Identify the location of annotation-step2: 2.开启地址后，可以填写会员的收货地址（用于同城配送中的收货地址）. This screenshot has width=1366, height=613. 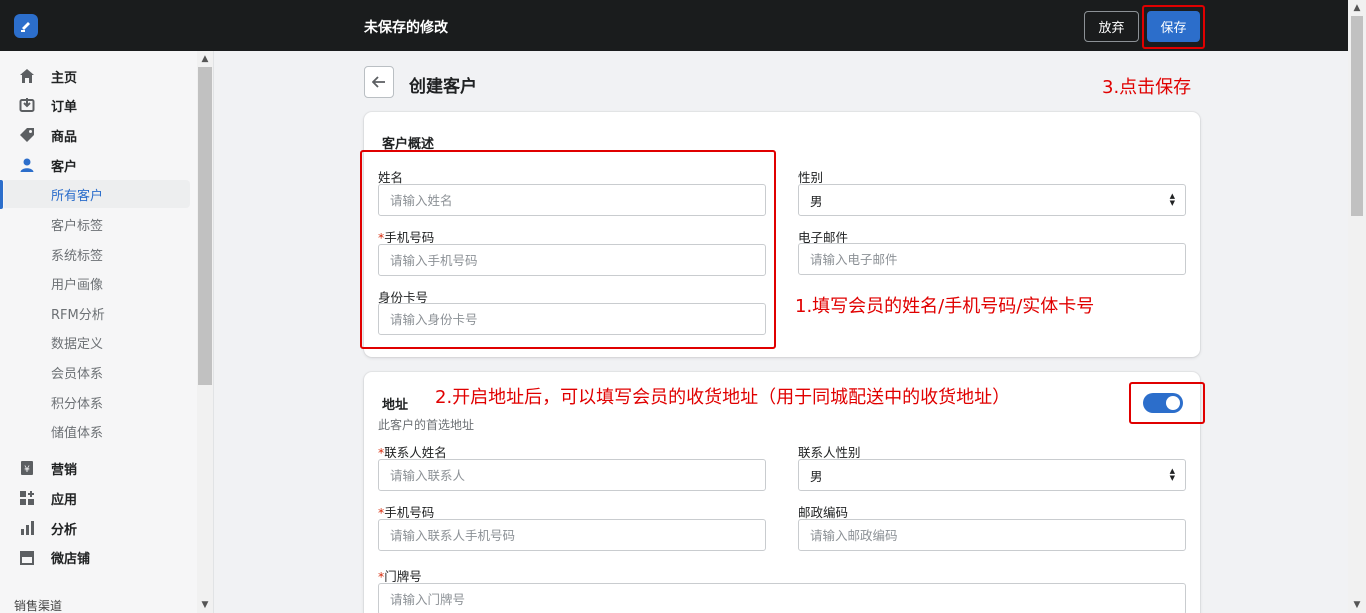
(723, 397).